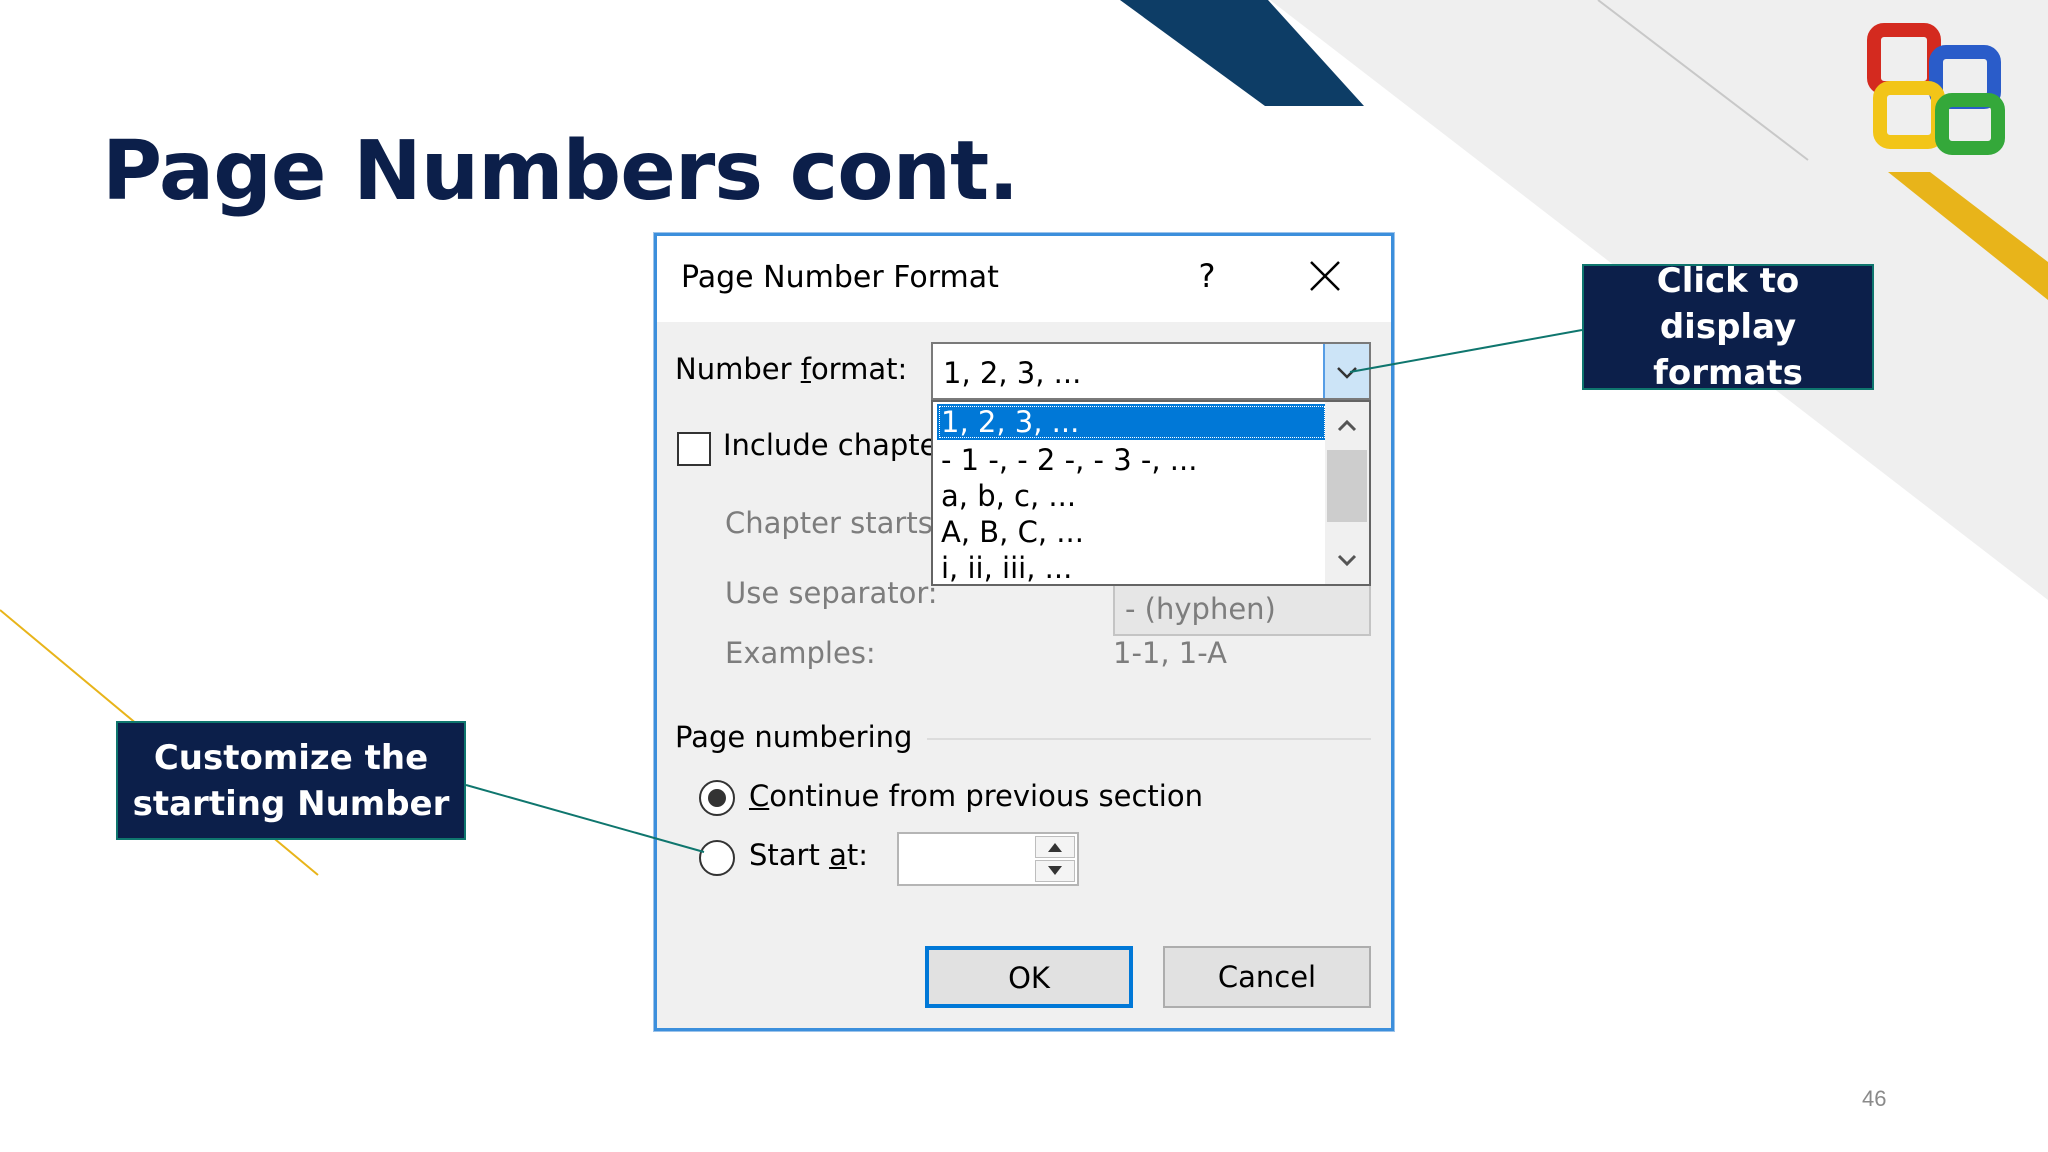 Image resolution: width=2048 pixels, height=1152 pixels. I want to click on spin-up-icon, so click(1055, 847).